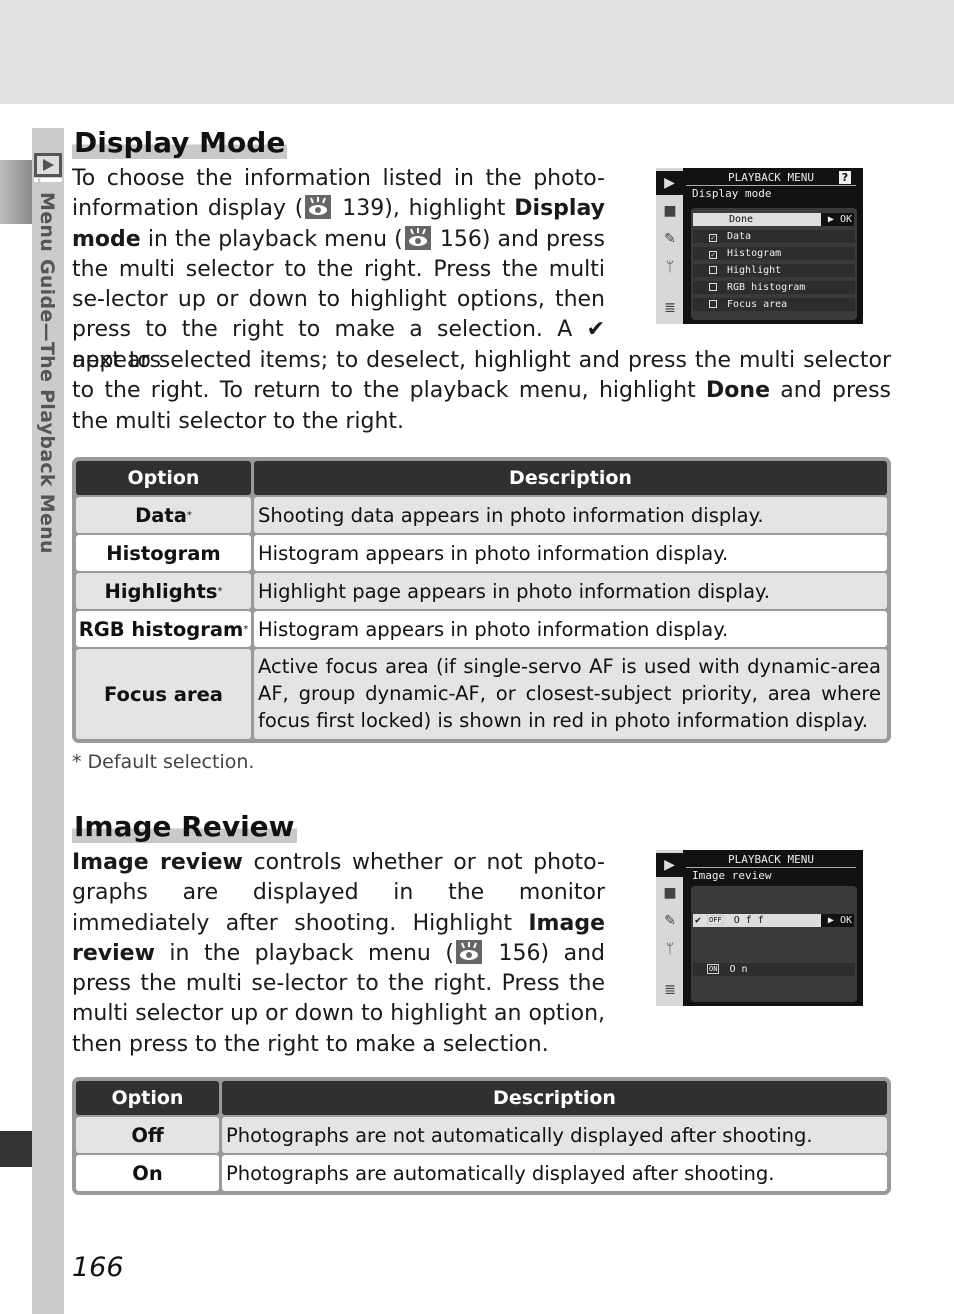 Image resolution: width=954 pixels, height=1314 pixels. Describe the element at coordinates (715, 920) in the screenshot. I see `off-badge-icon: OFF` at that location.